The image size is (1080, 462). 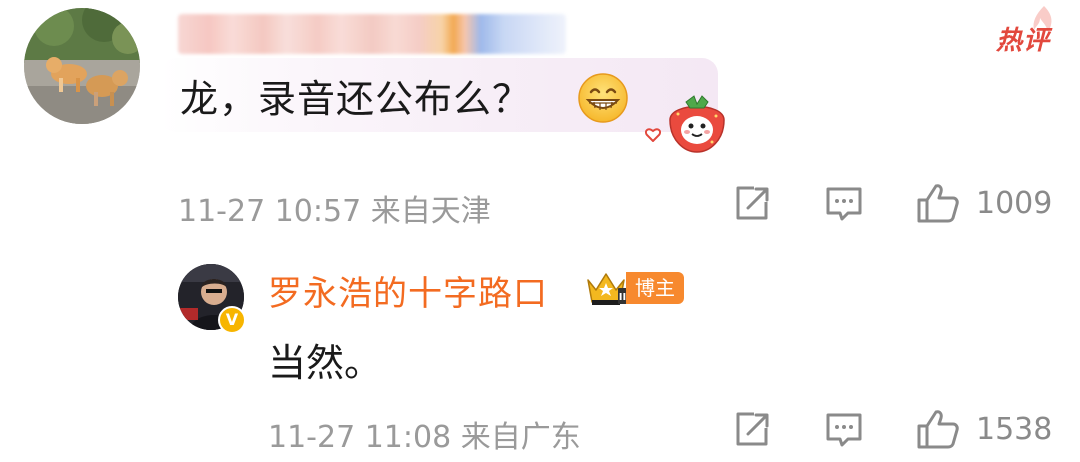 I want to click on reply-location: 来自广东, so click(x=520, y=437).